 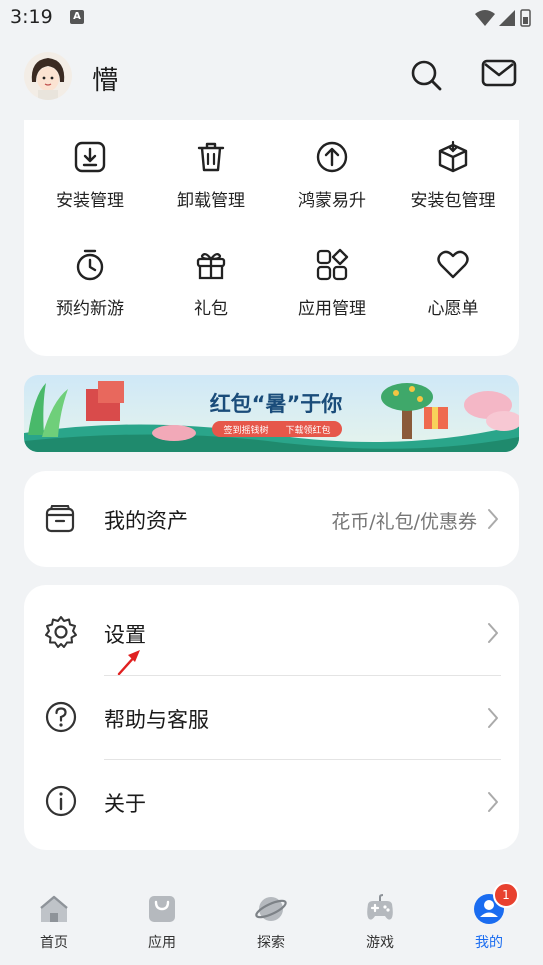 What do you see at coordinates (156, 720) in the screenshot?
I see `row-label: 帮助与客服` at bounding box center [156, 720].